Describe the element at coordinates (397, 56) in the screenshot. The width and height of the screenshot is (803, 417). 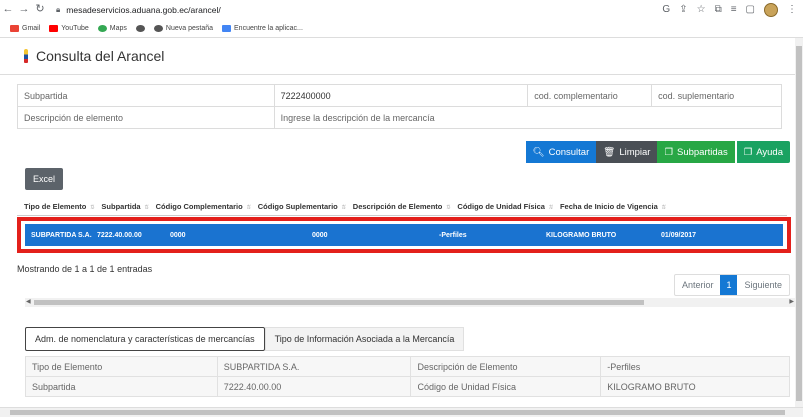
I see `app-header: Consulta del Arancel` at that location.